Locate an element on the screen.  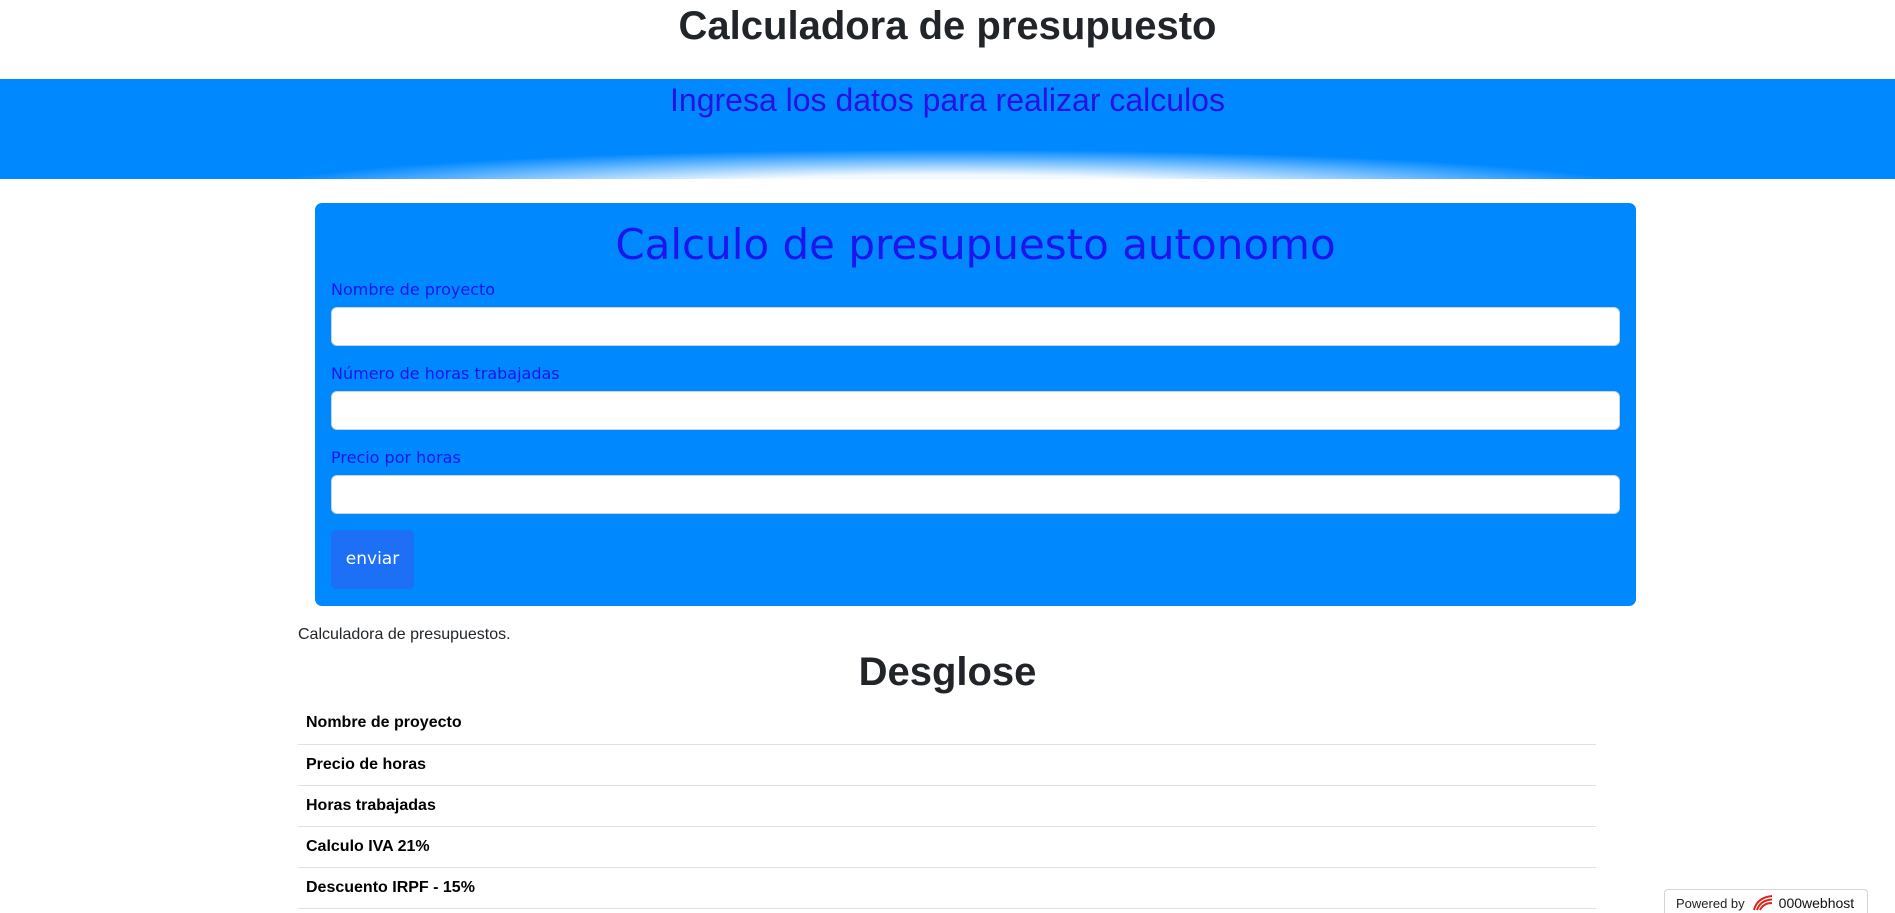
form-heading: Calculo de presupuesto autonomo is located at coordinates (975, 244).